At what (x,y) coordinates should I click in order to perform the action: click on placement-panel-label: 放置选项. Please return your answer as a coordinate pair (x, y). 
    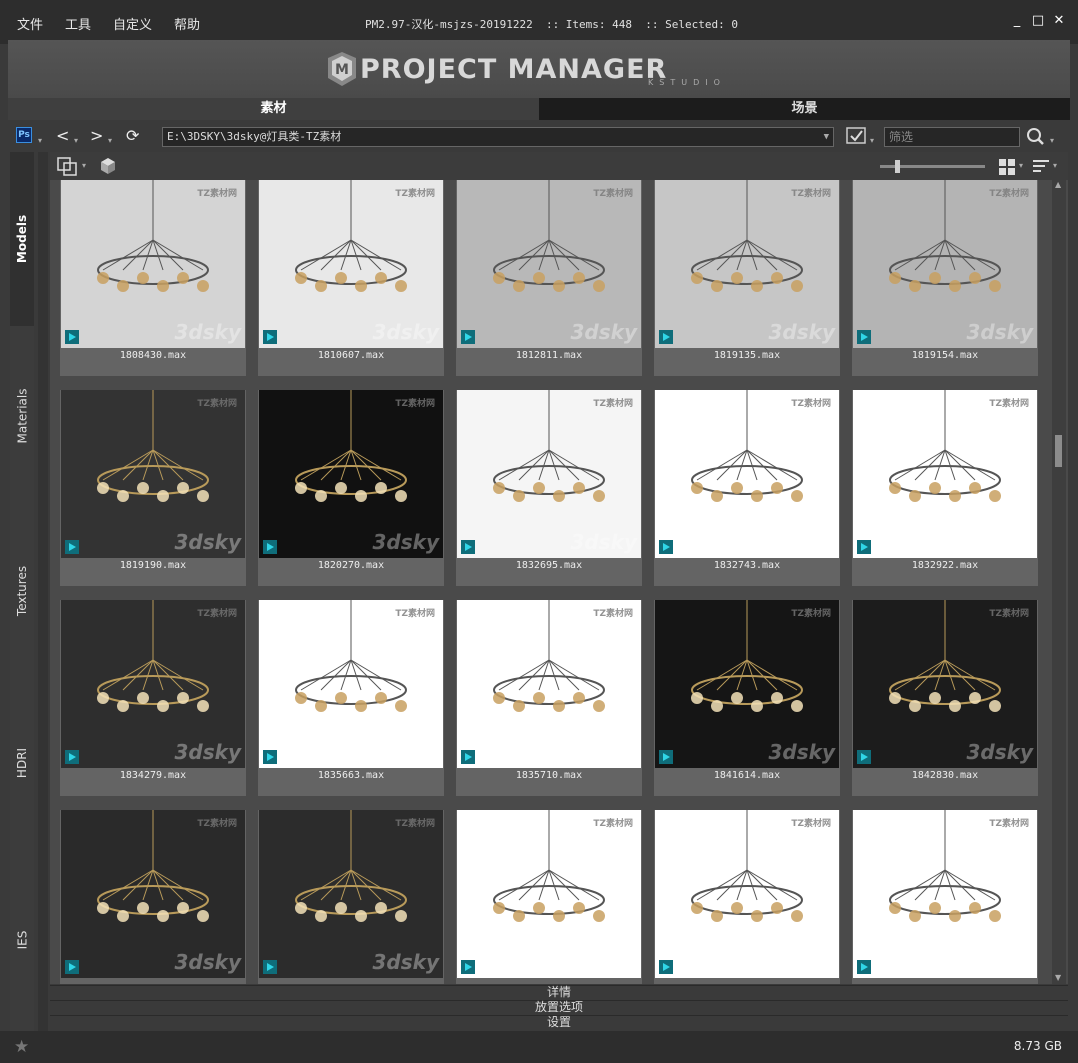
    Looking at the image, I should click on (558, 1007).